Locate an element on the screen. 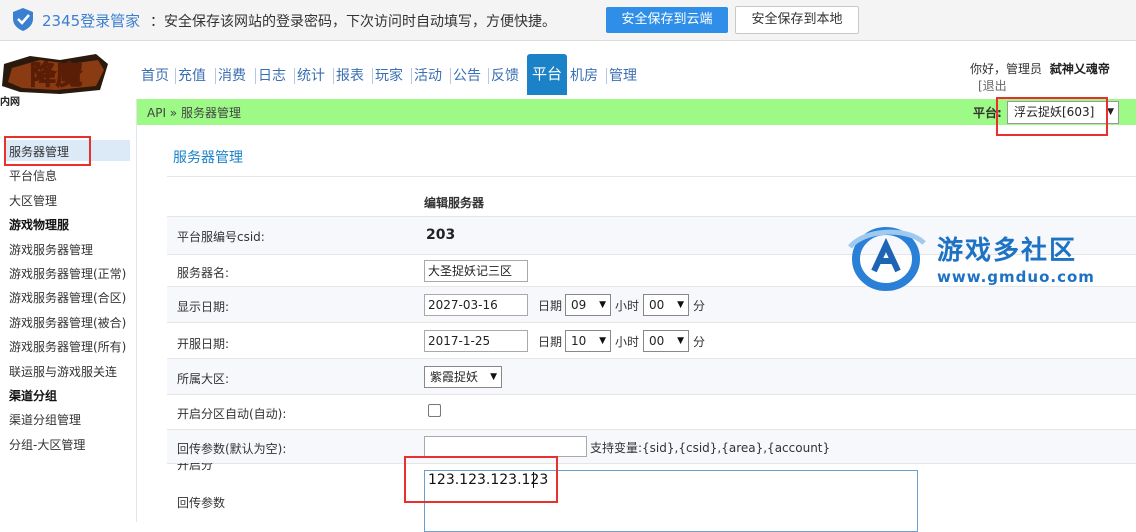 This screenshot has height=532, width=1136. nav-item-6: 玩家 is located at coordinates (389, 76).